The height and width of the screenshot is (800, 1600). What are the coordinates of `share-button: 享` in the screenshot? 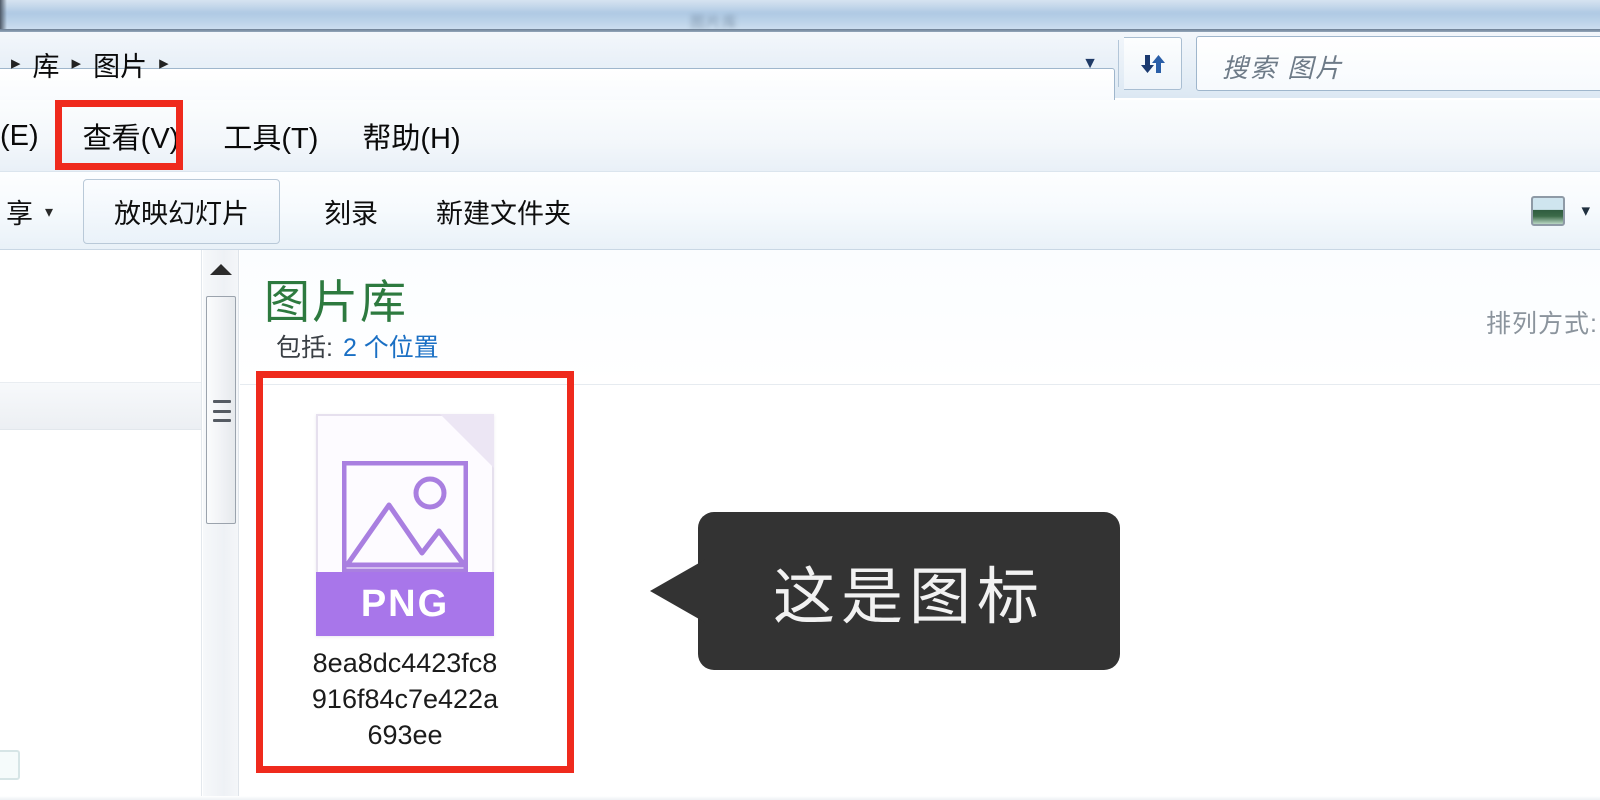 It's located at (19, 211).